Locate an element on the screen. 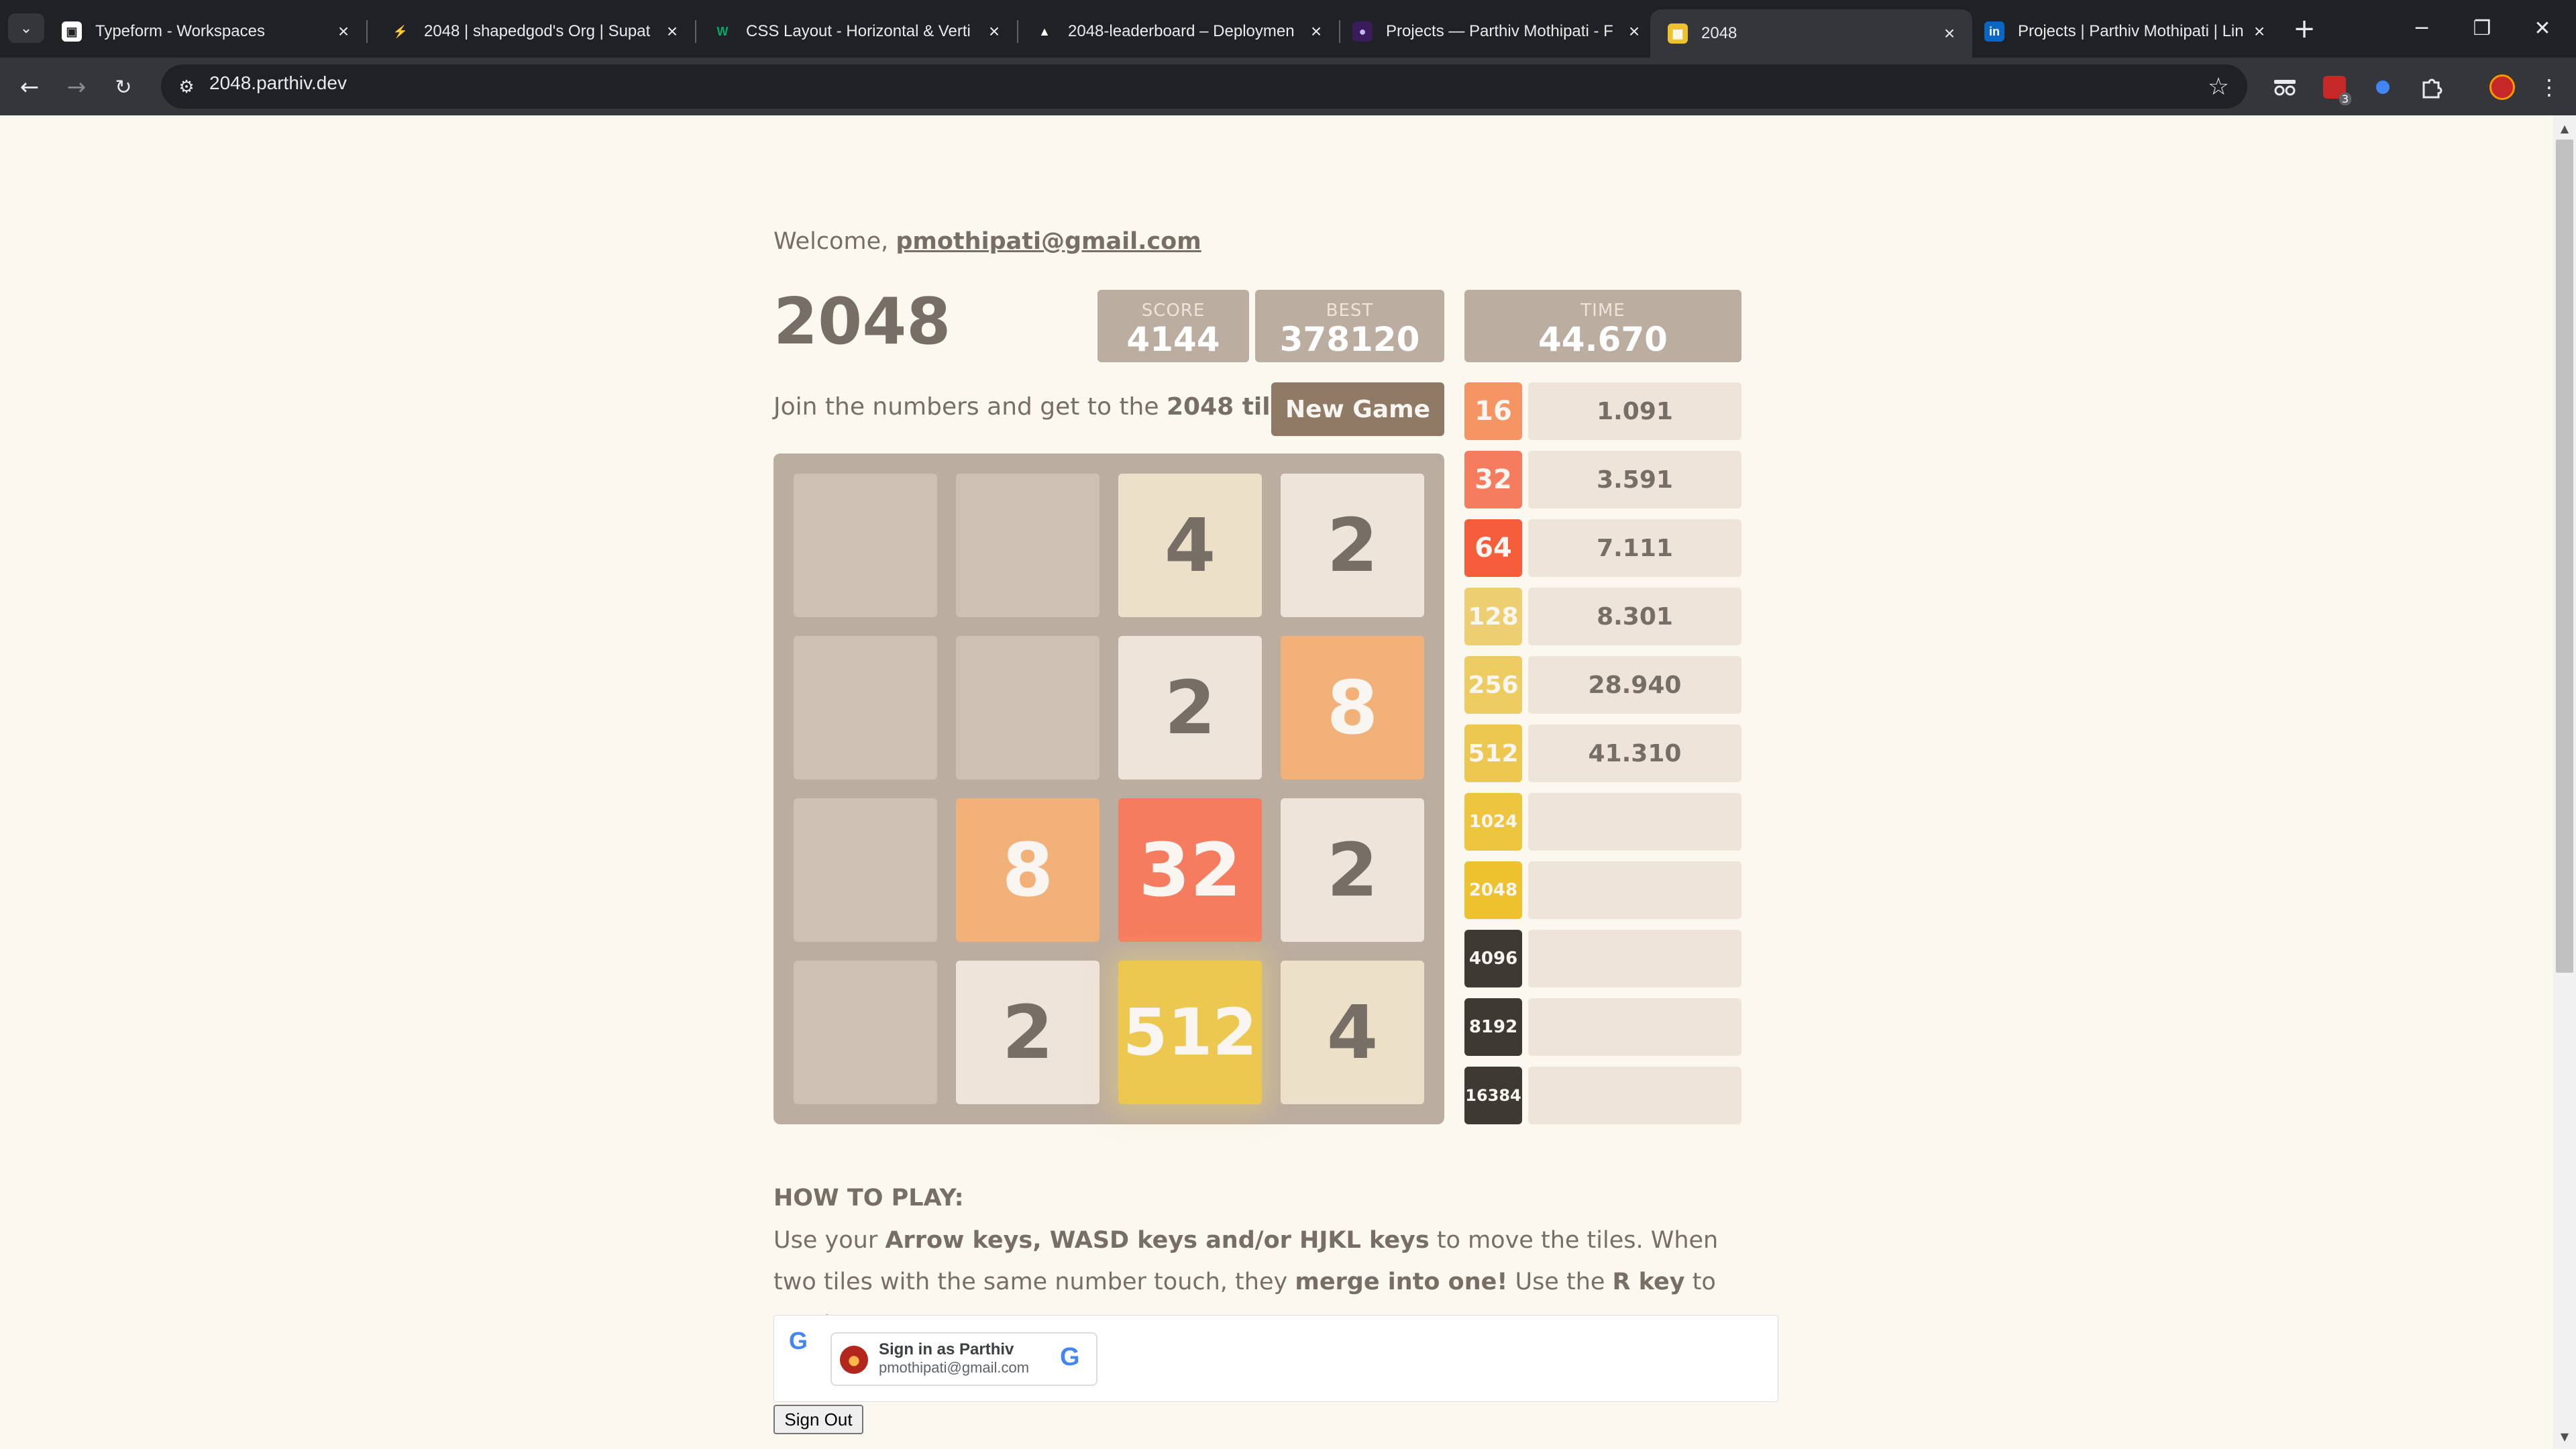 The width and height of the screenshot is (2576, 1449). browser-tab: ▦ 2048 × is located at coordinates (1811, 33).